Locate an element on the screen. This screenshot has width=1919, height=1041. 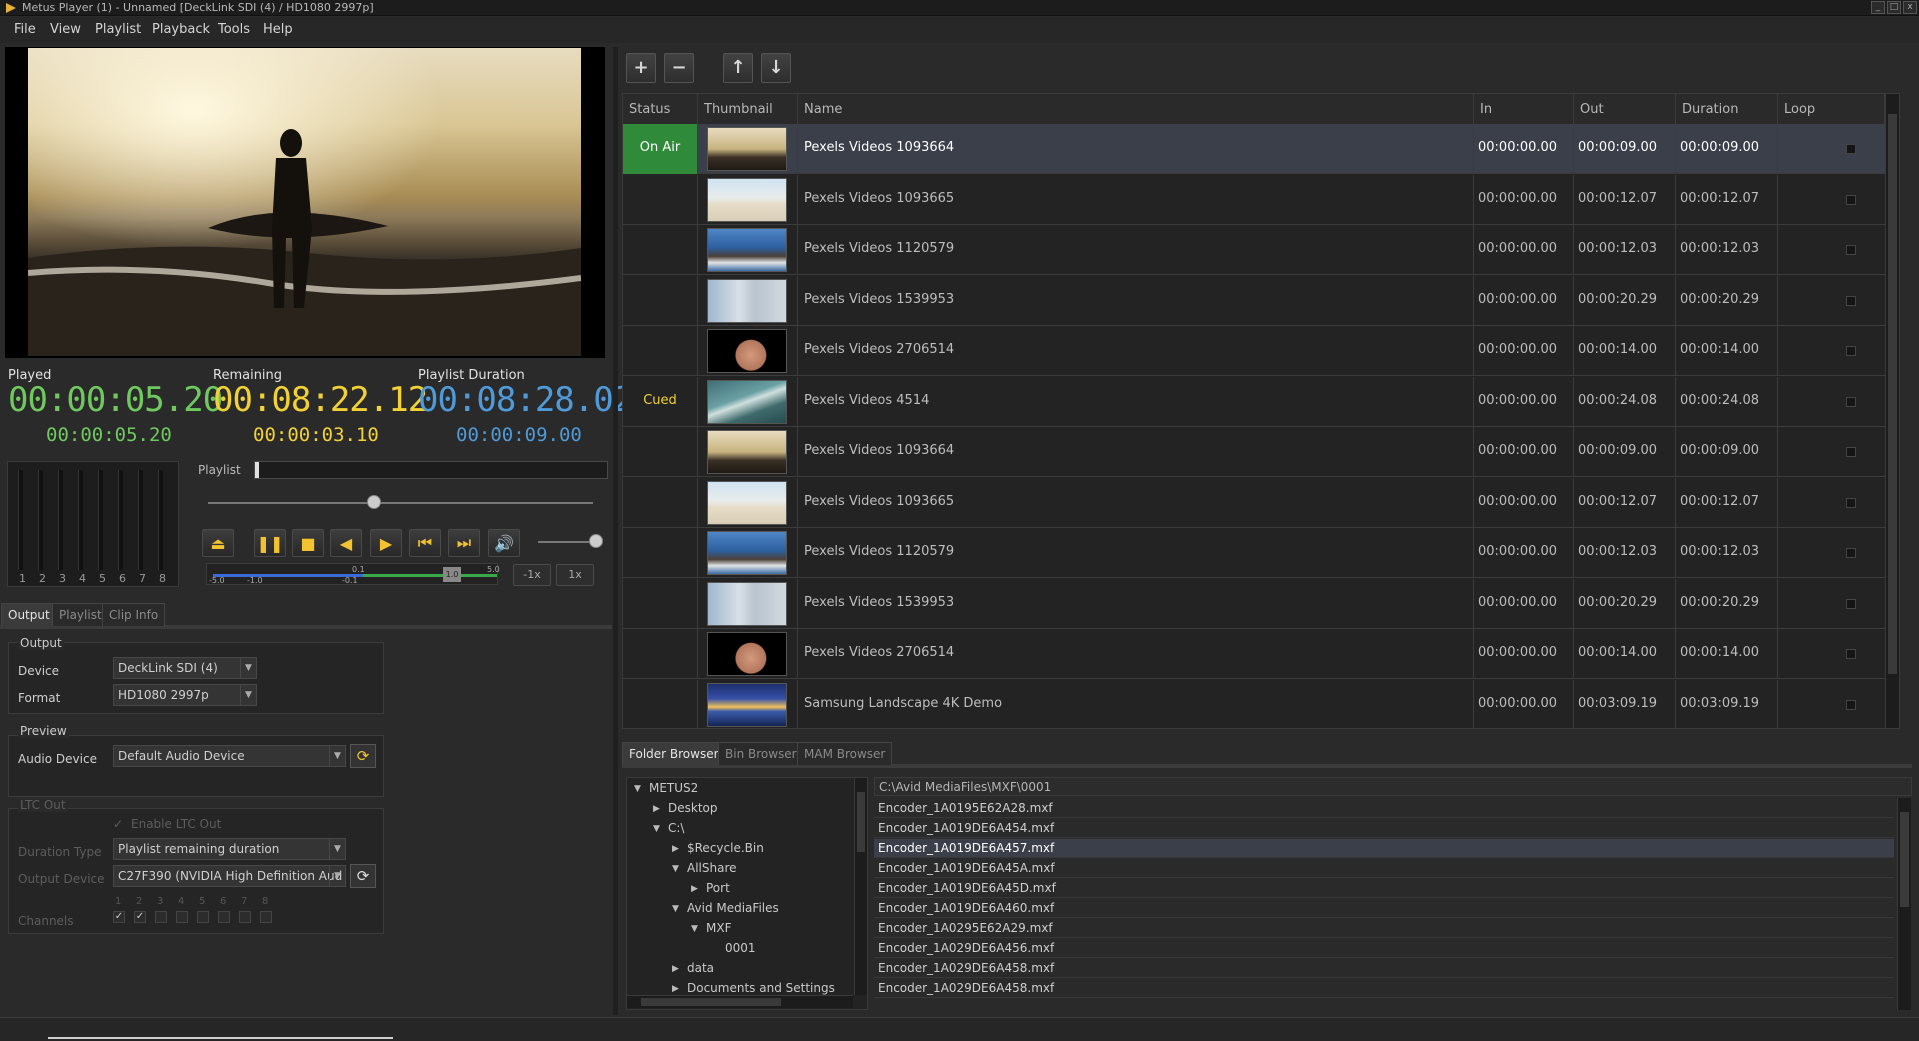
playlist-progress-bar is located at coordinates (431, 470).